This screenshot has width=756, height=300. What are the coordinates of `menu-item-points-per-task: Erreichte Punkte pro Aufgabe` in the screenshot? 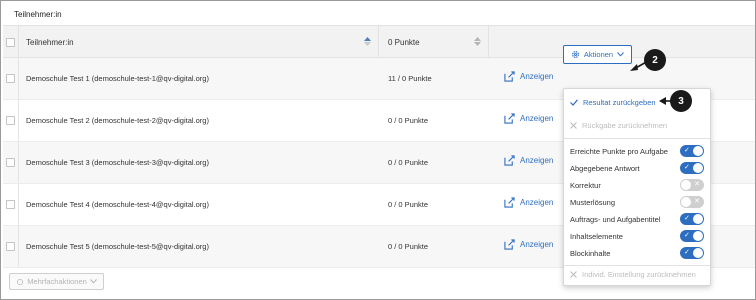 It's located at (619, 151).